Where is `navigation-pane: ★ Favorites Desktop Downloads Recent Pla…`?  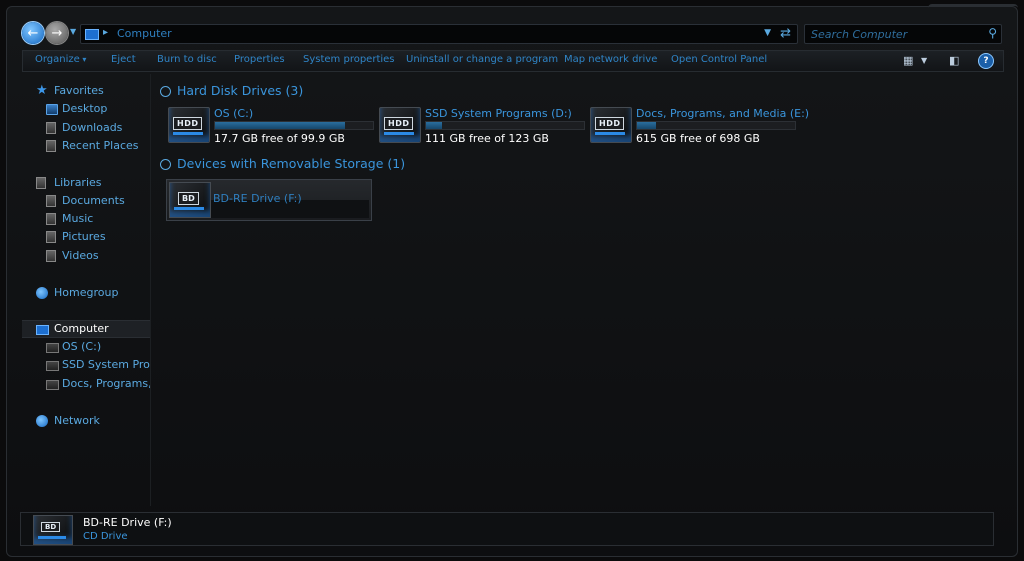
navigation-pane: ★ Favorites Desktop Downloads Recent Pla… is located at coordinates (86, 290).